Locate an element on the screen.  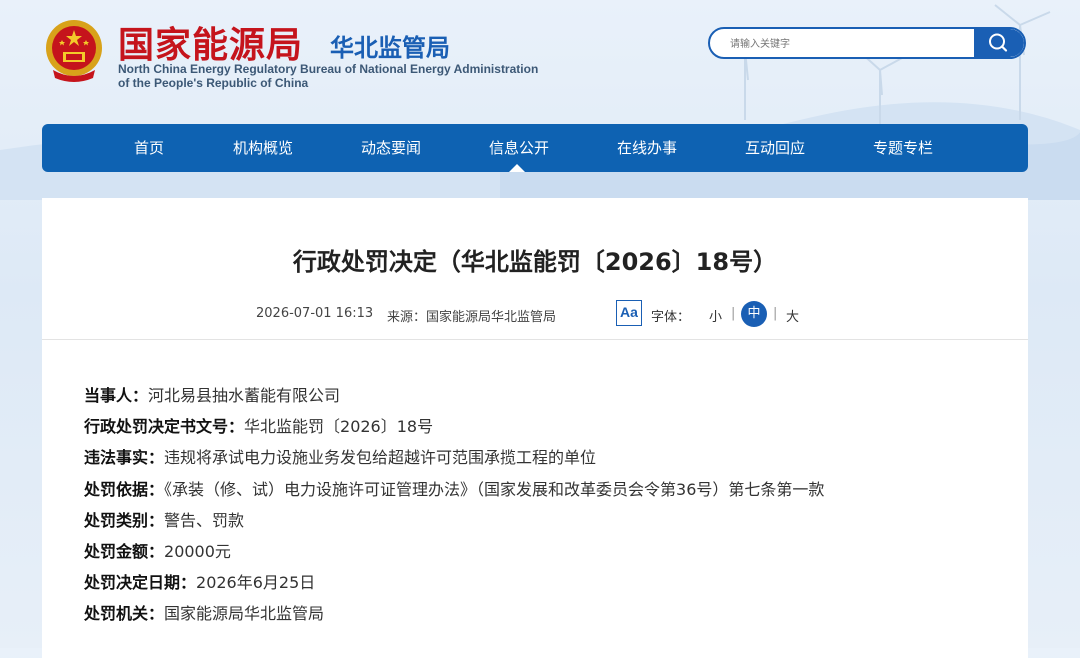
font-size-large-option: 大 is located at coordinates (792, 315).